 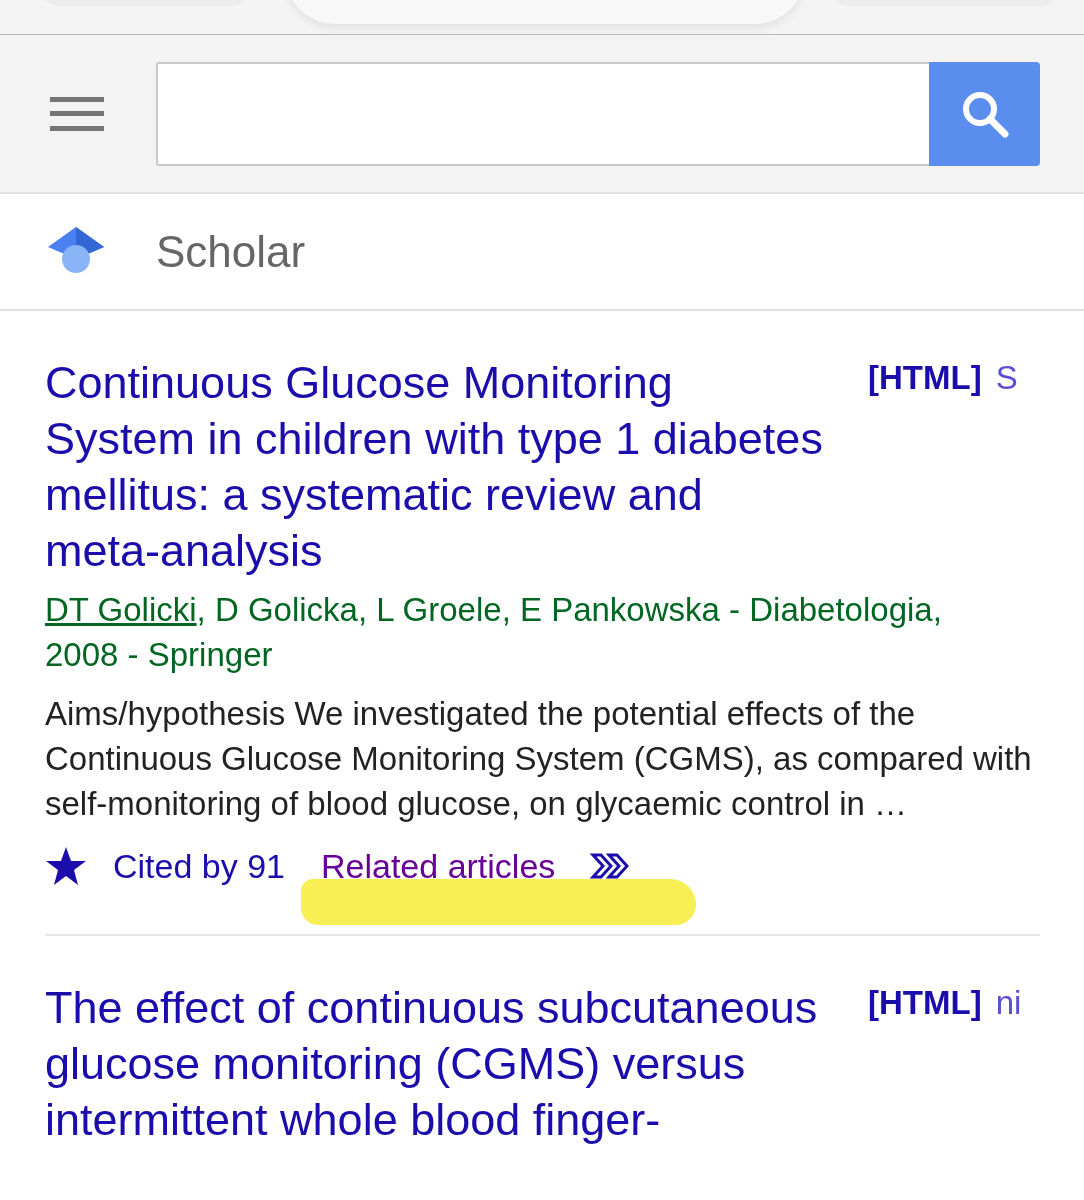 I want to click on author-link: DT Golicki, so click(x=121, y=609).